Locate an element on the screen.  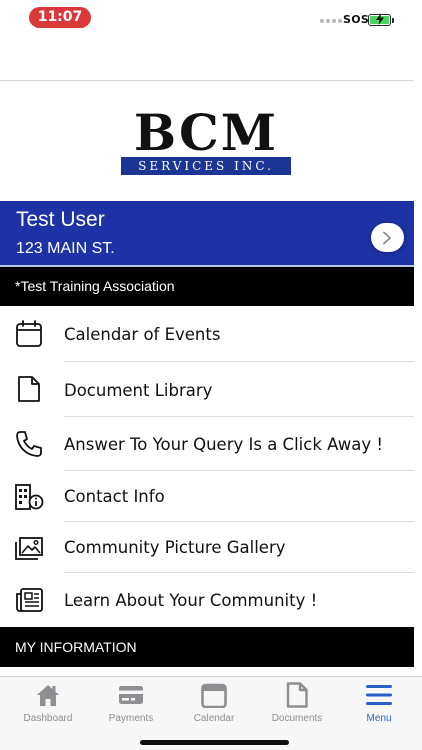
tab-label: Calendar is located at coordinates (214, 718).